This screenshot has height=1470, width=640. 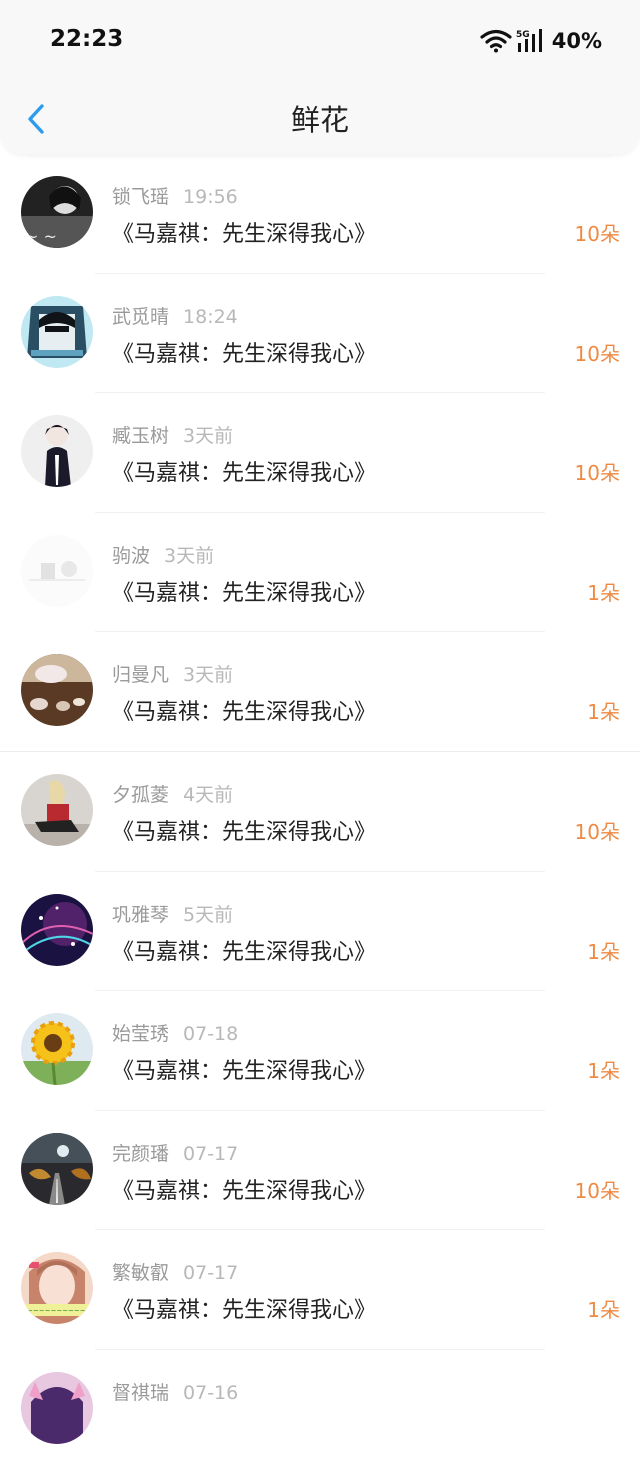 What do you see at coordinates (211, 1034) in the screenshot?
I see `sent-time: 07-18` at bounding box center [211, 1034].